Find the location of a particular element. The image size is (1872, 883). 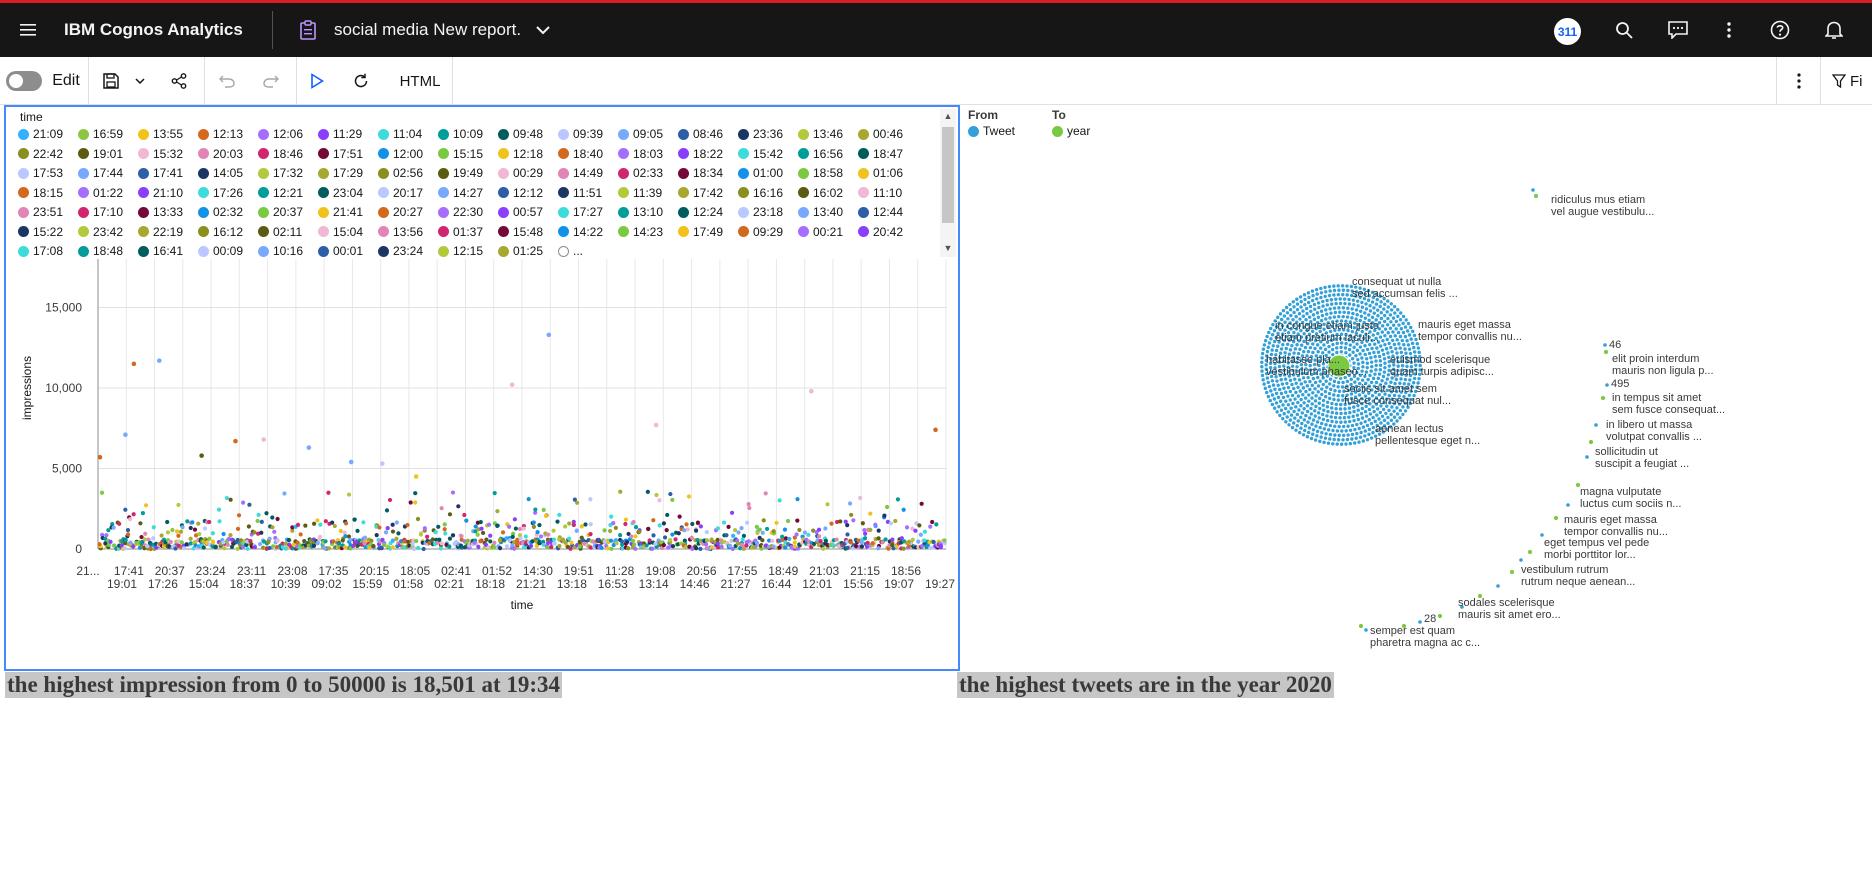

legend-item: 22:19 is located at coordinates (160, 232).